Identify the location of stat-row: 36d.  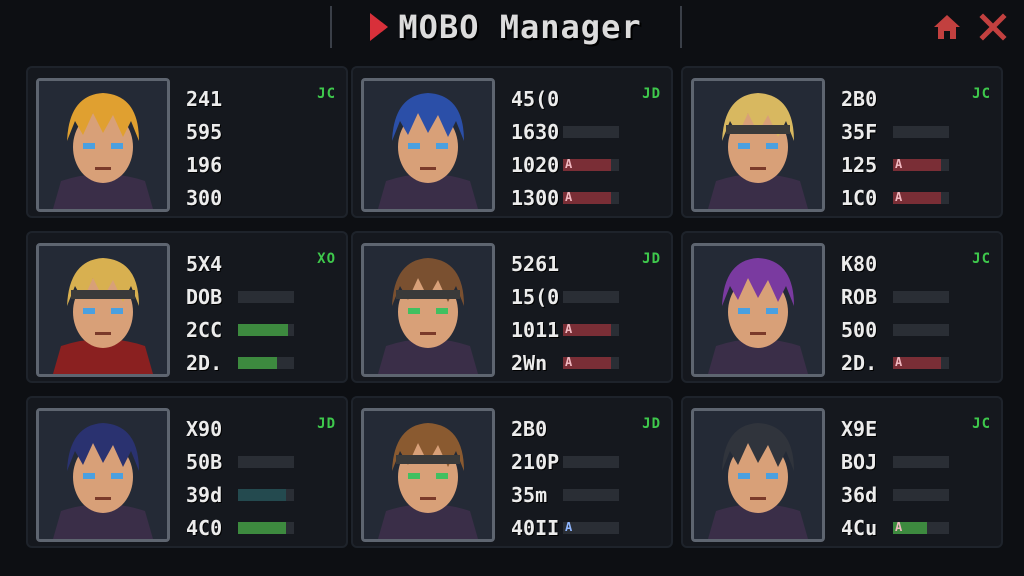
(916, 494).